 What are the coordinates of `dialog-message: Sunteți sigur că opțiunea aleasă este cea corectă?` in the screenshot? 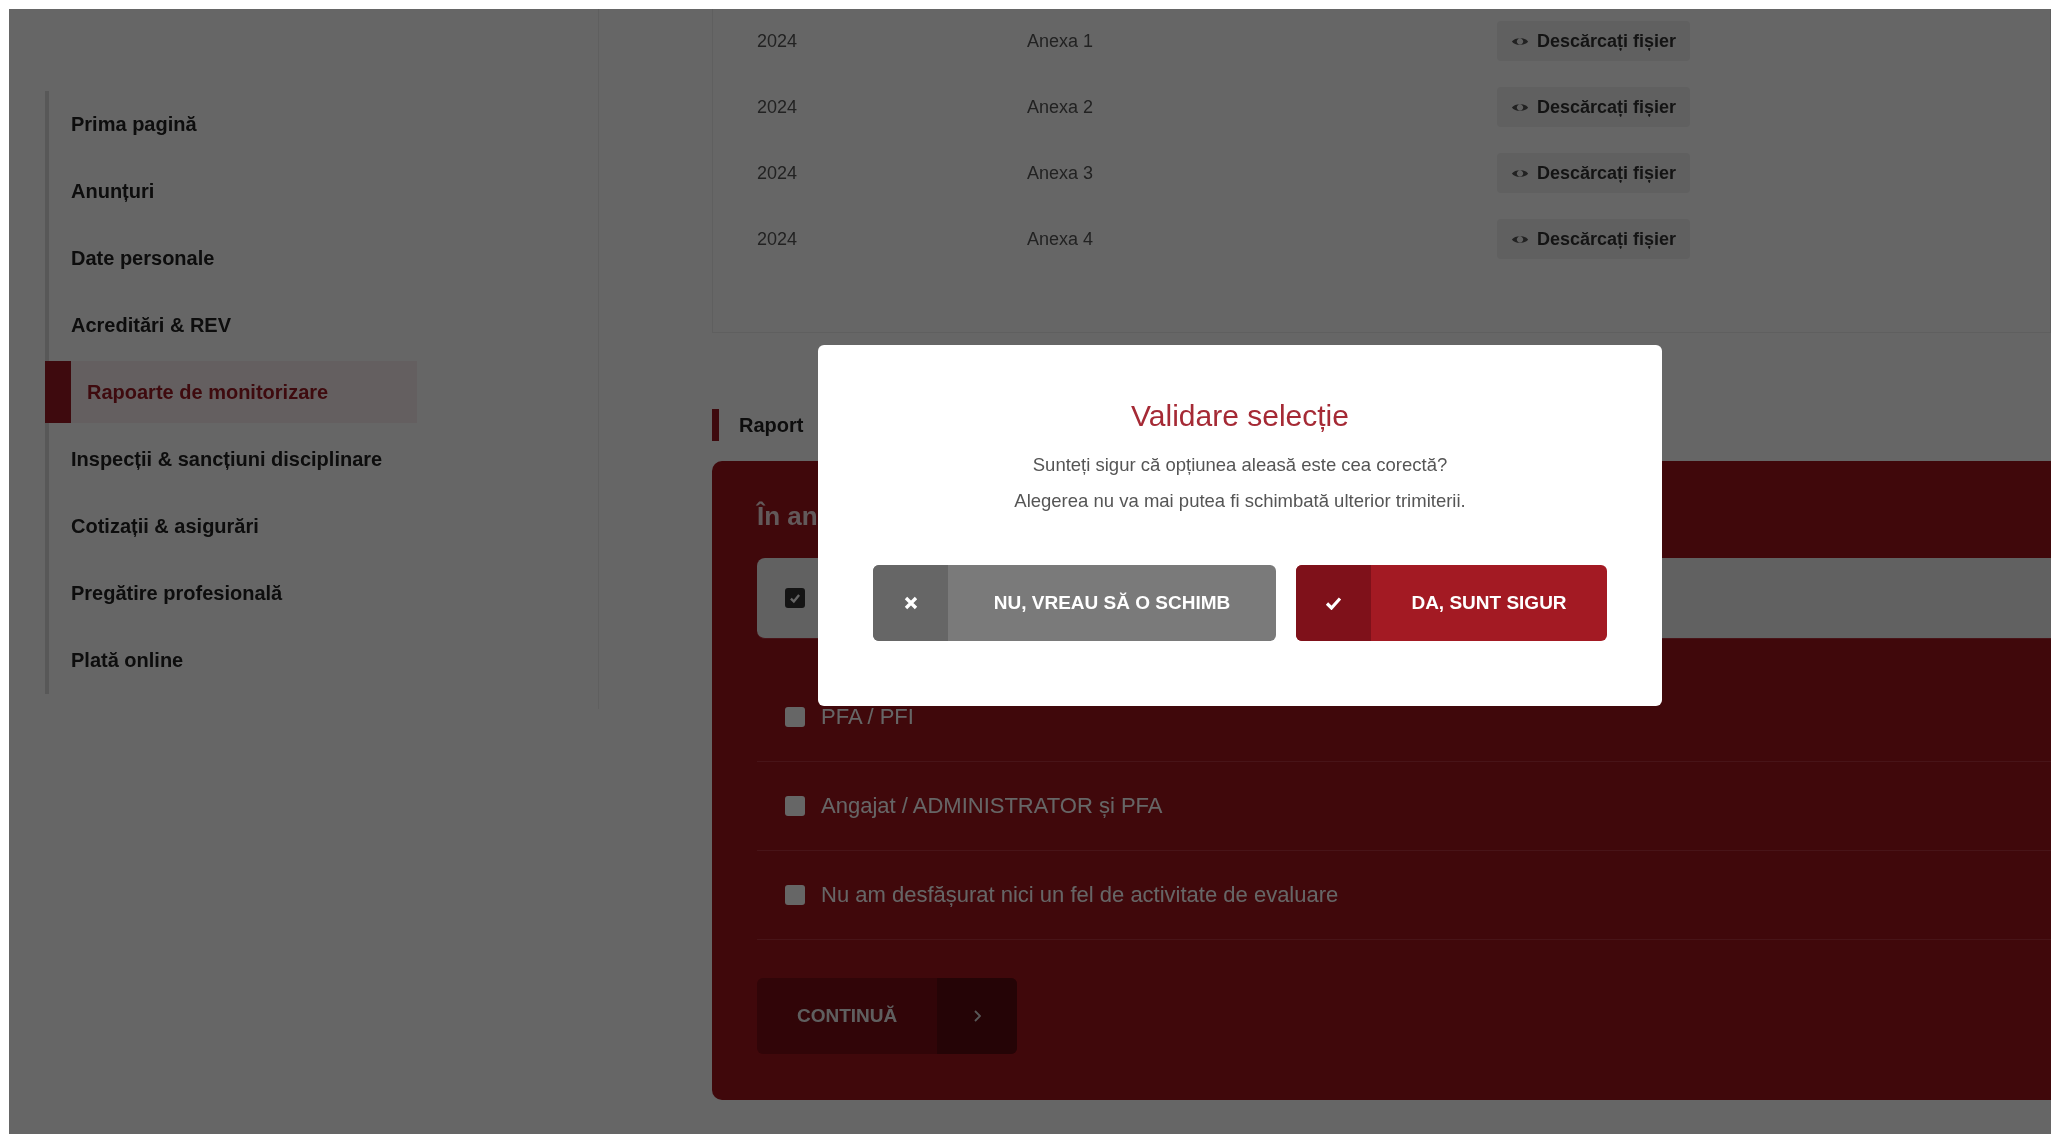 It's located at (1240, 465).